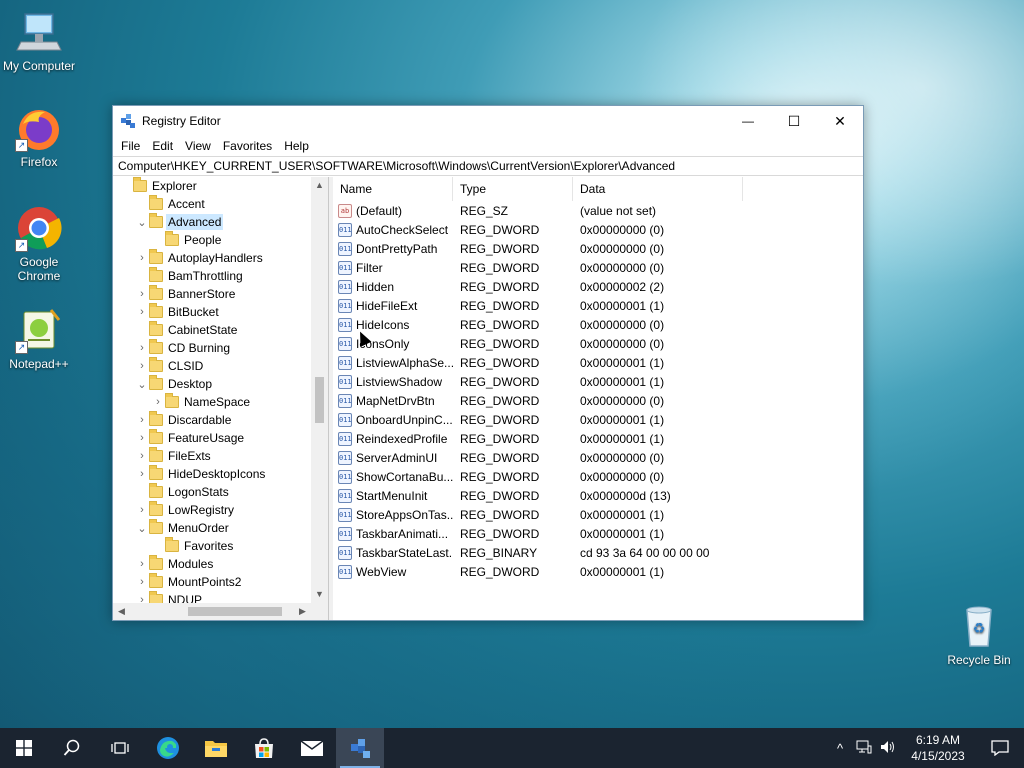  I want to click on volume-icon, so click(888, 748).